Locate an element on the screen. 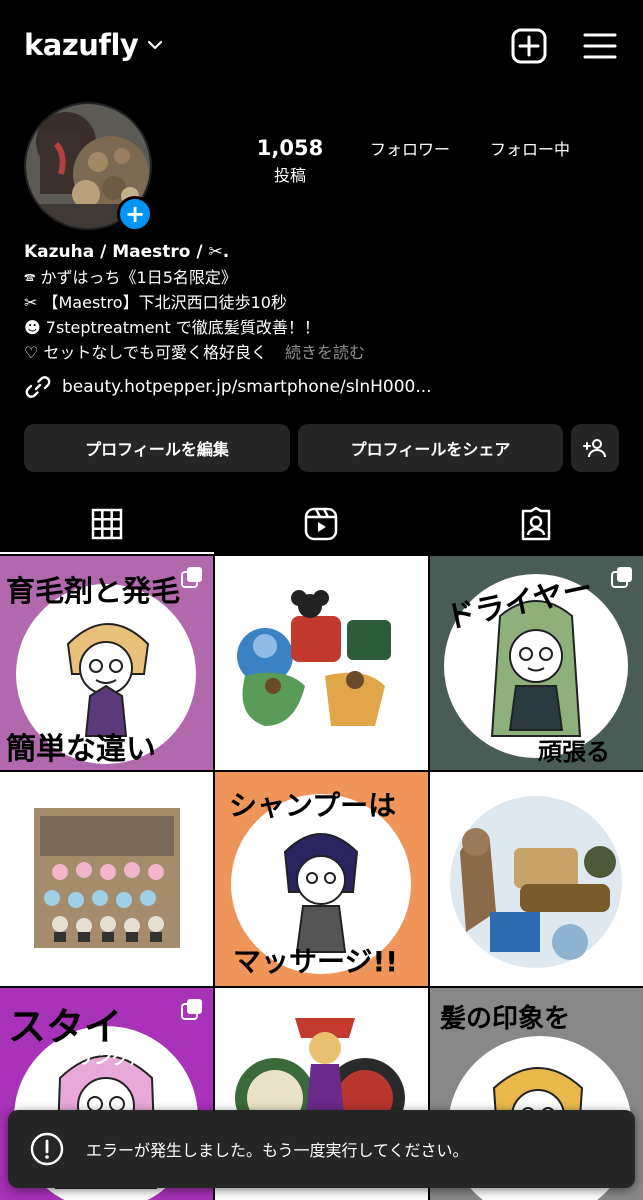 This screenshot has height=1200, width=643. stat-followers: フォロワー is located at coordinates (410, 161).